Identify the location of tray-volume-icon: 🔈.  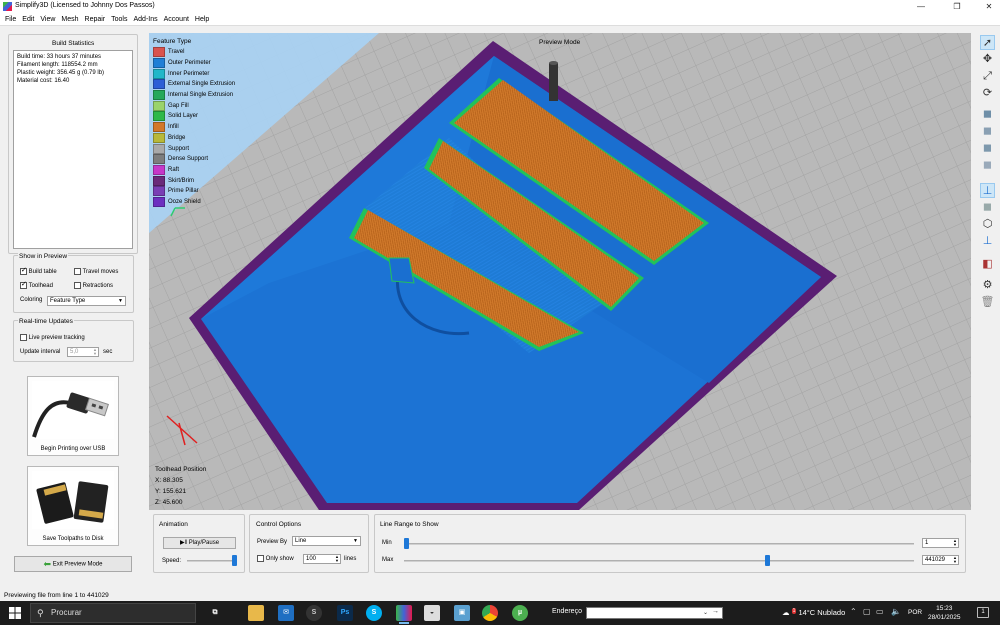
(896, 611).